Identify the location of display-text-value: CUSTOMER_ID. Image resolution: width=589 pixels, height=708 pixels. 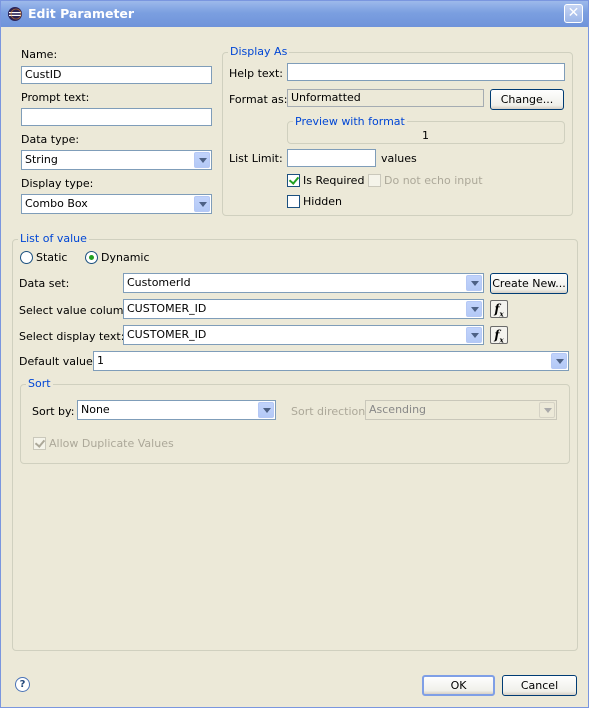
(167, 334).